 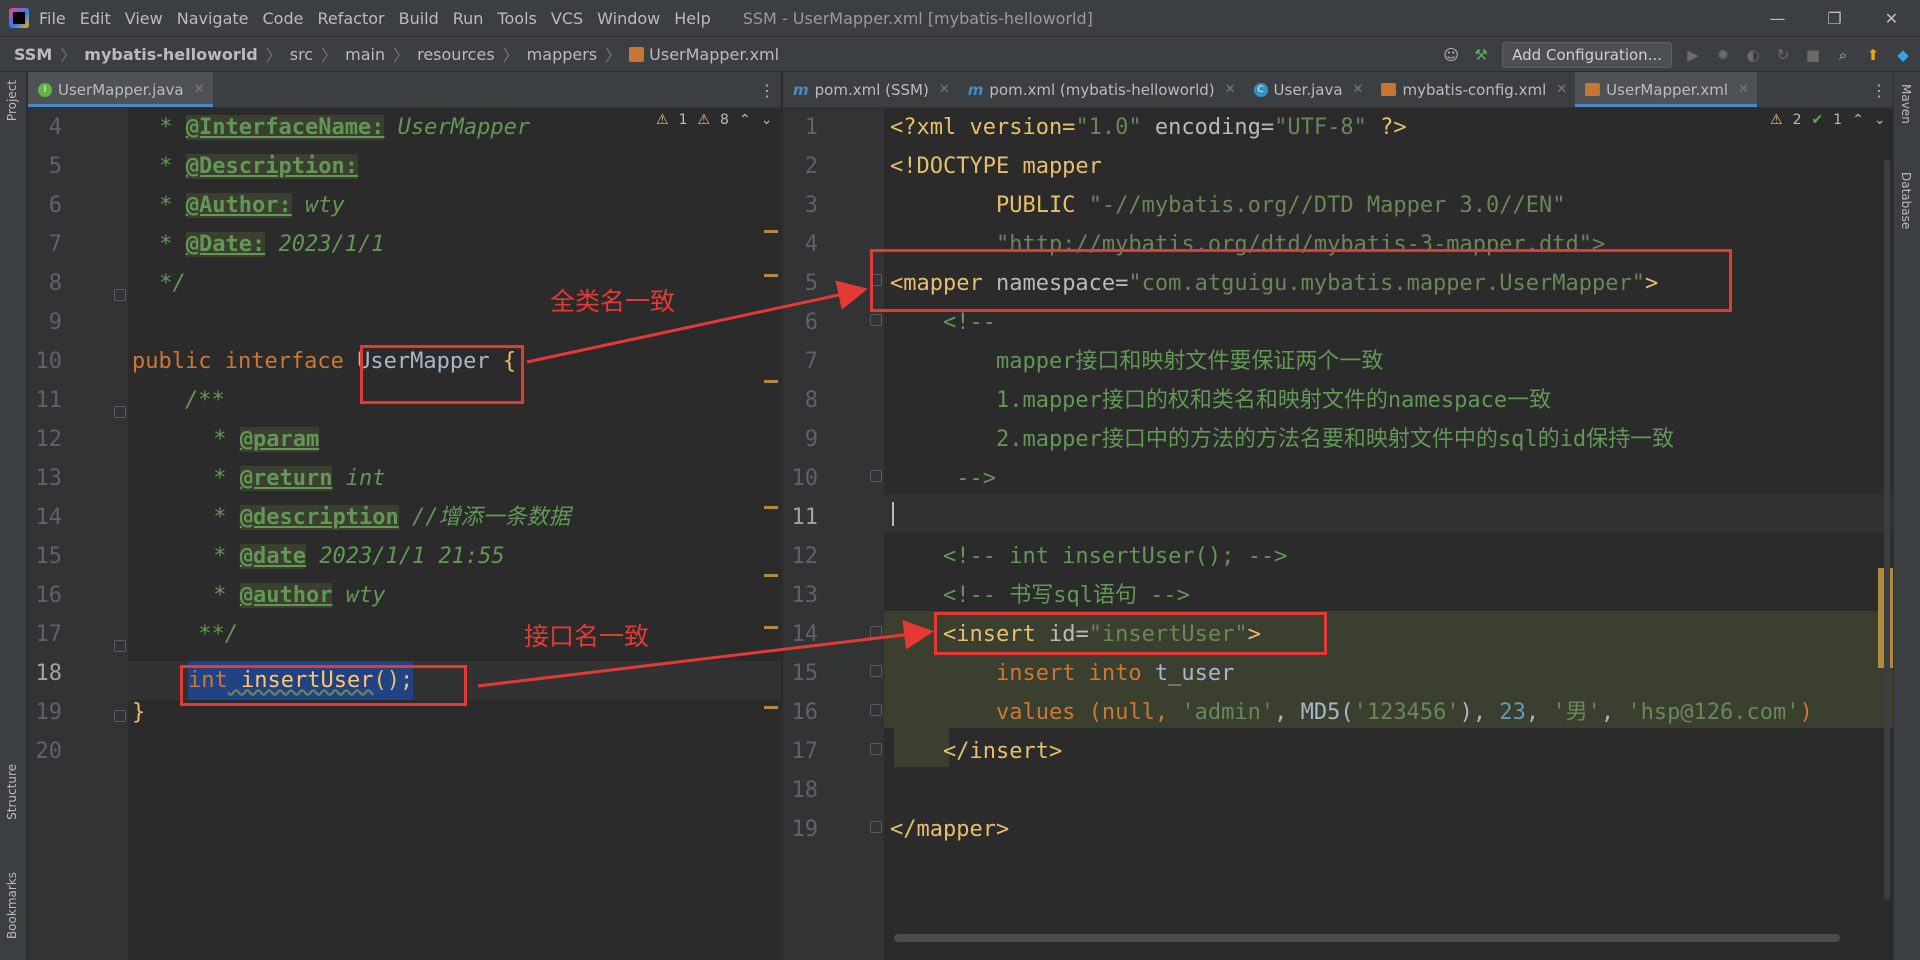 What do you see at coordinates (45, 89) in the screenshot?
I see `interface-icon: I` at bounding box center [45, 89].